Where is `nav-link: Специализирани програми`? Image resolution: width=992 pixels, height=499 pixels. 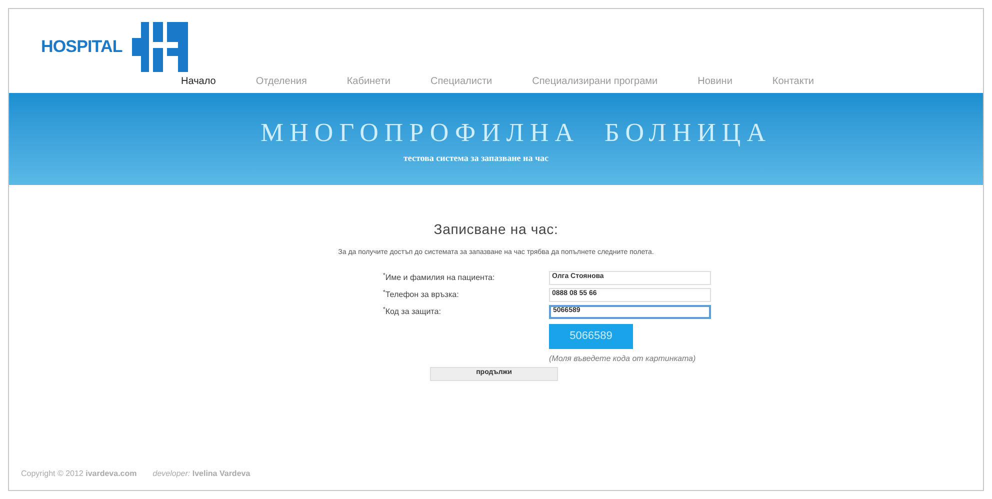
nav-link: Специализирани програми is located at coordinates (595, 81).